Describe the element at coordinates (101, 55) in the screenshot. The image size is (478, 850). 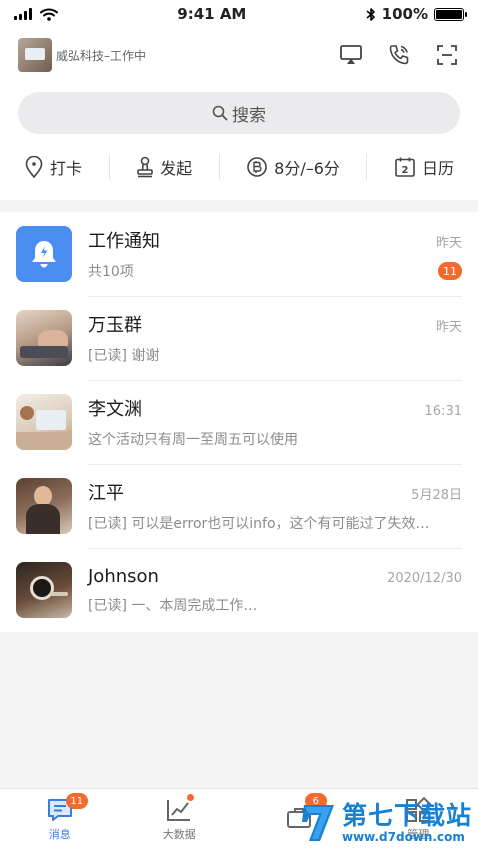
I see `org-name: 威弘科技–工作中` at that location.